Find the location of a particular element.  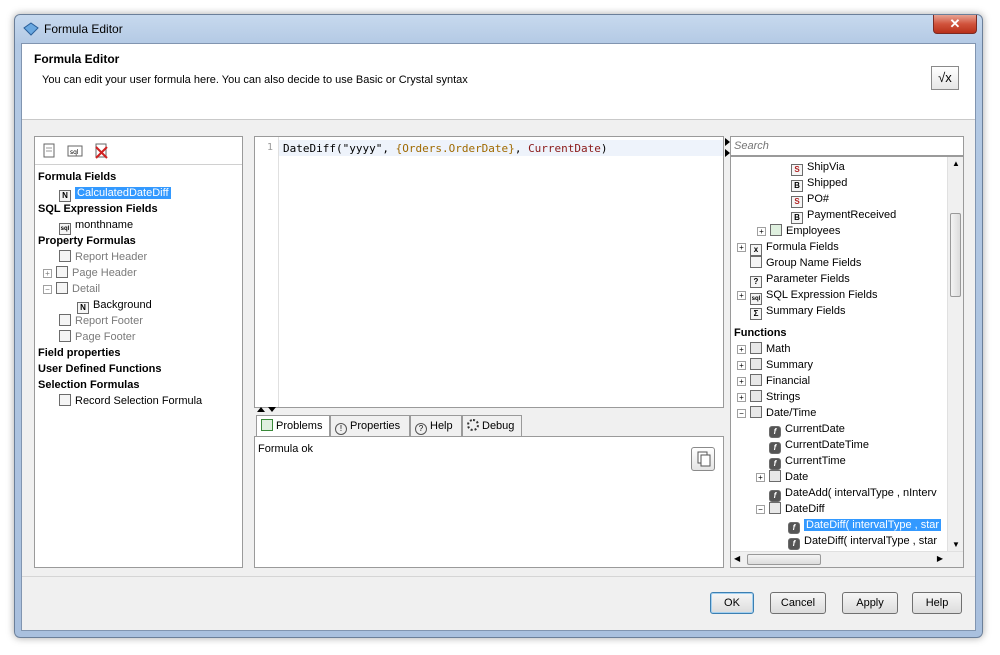

tree-item-monthname: sql monthname is located at coordinates (96, 226).